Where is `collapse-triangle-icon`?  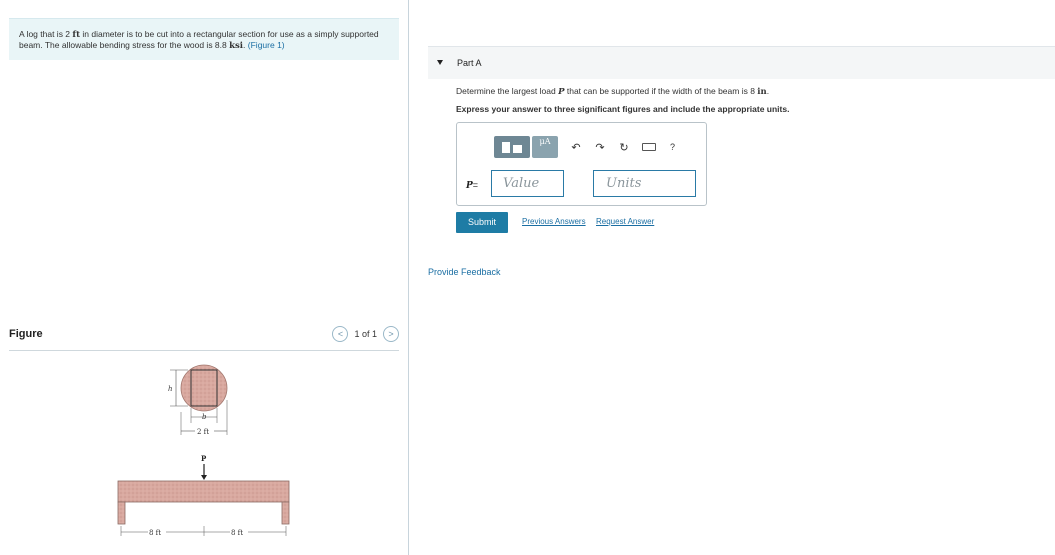 collapse-triangle-icon is located at coordinates (440, 62).